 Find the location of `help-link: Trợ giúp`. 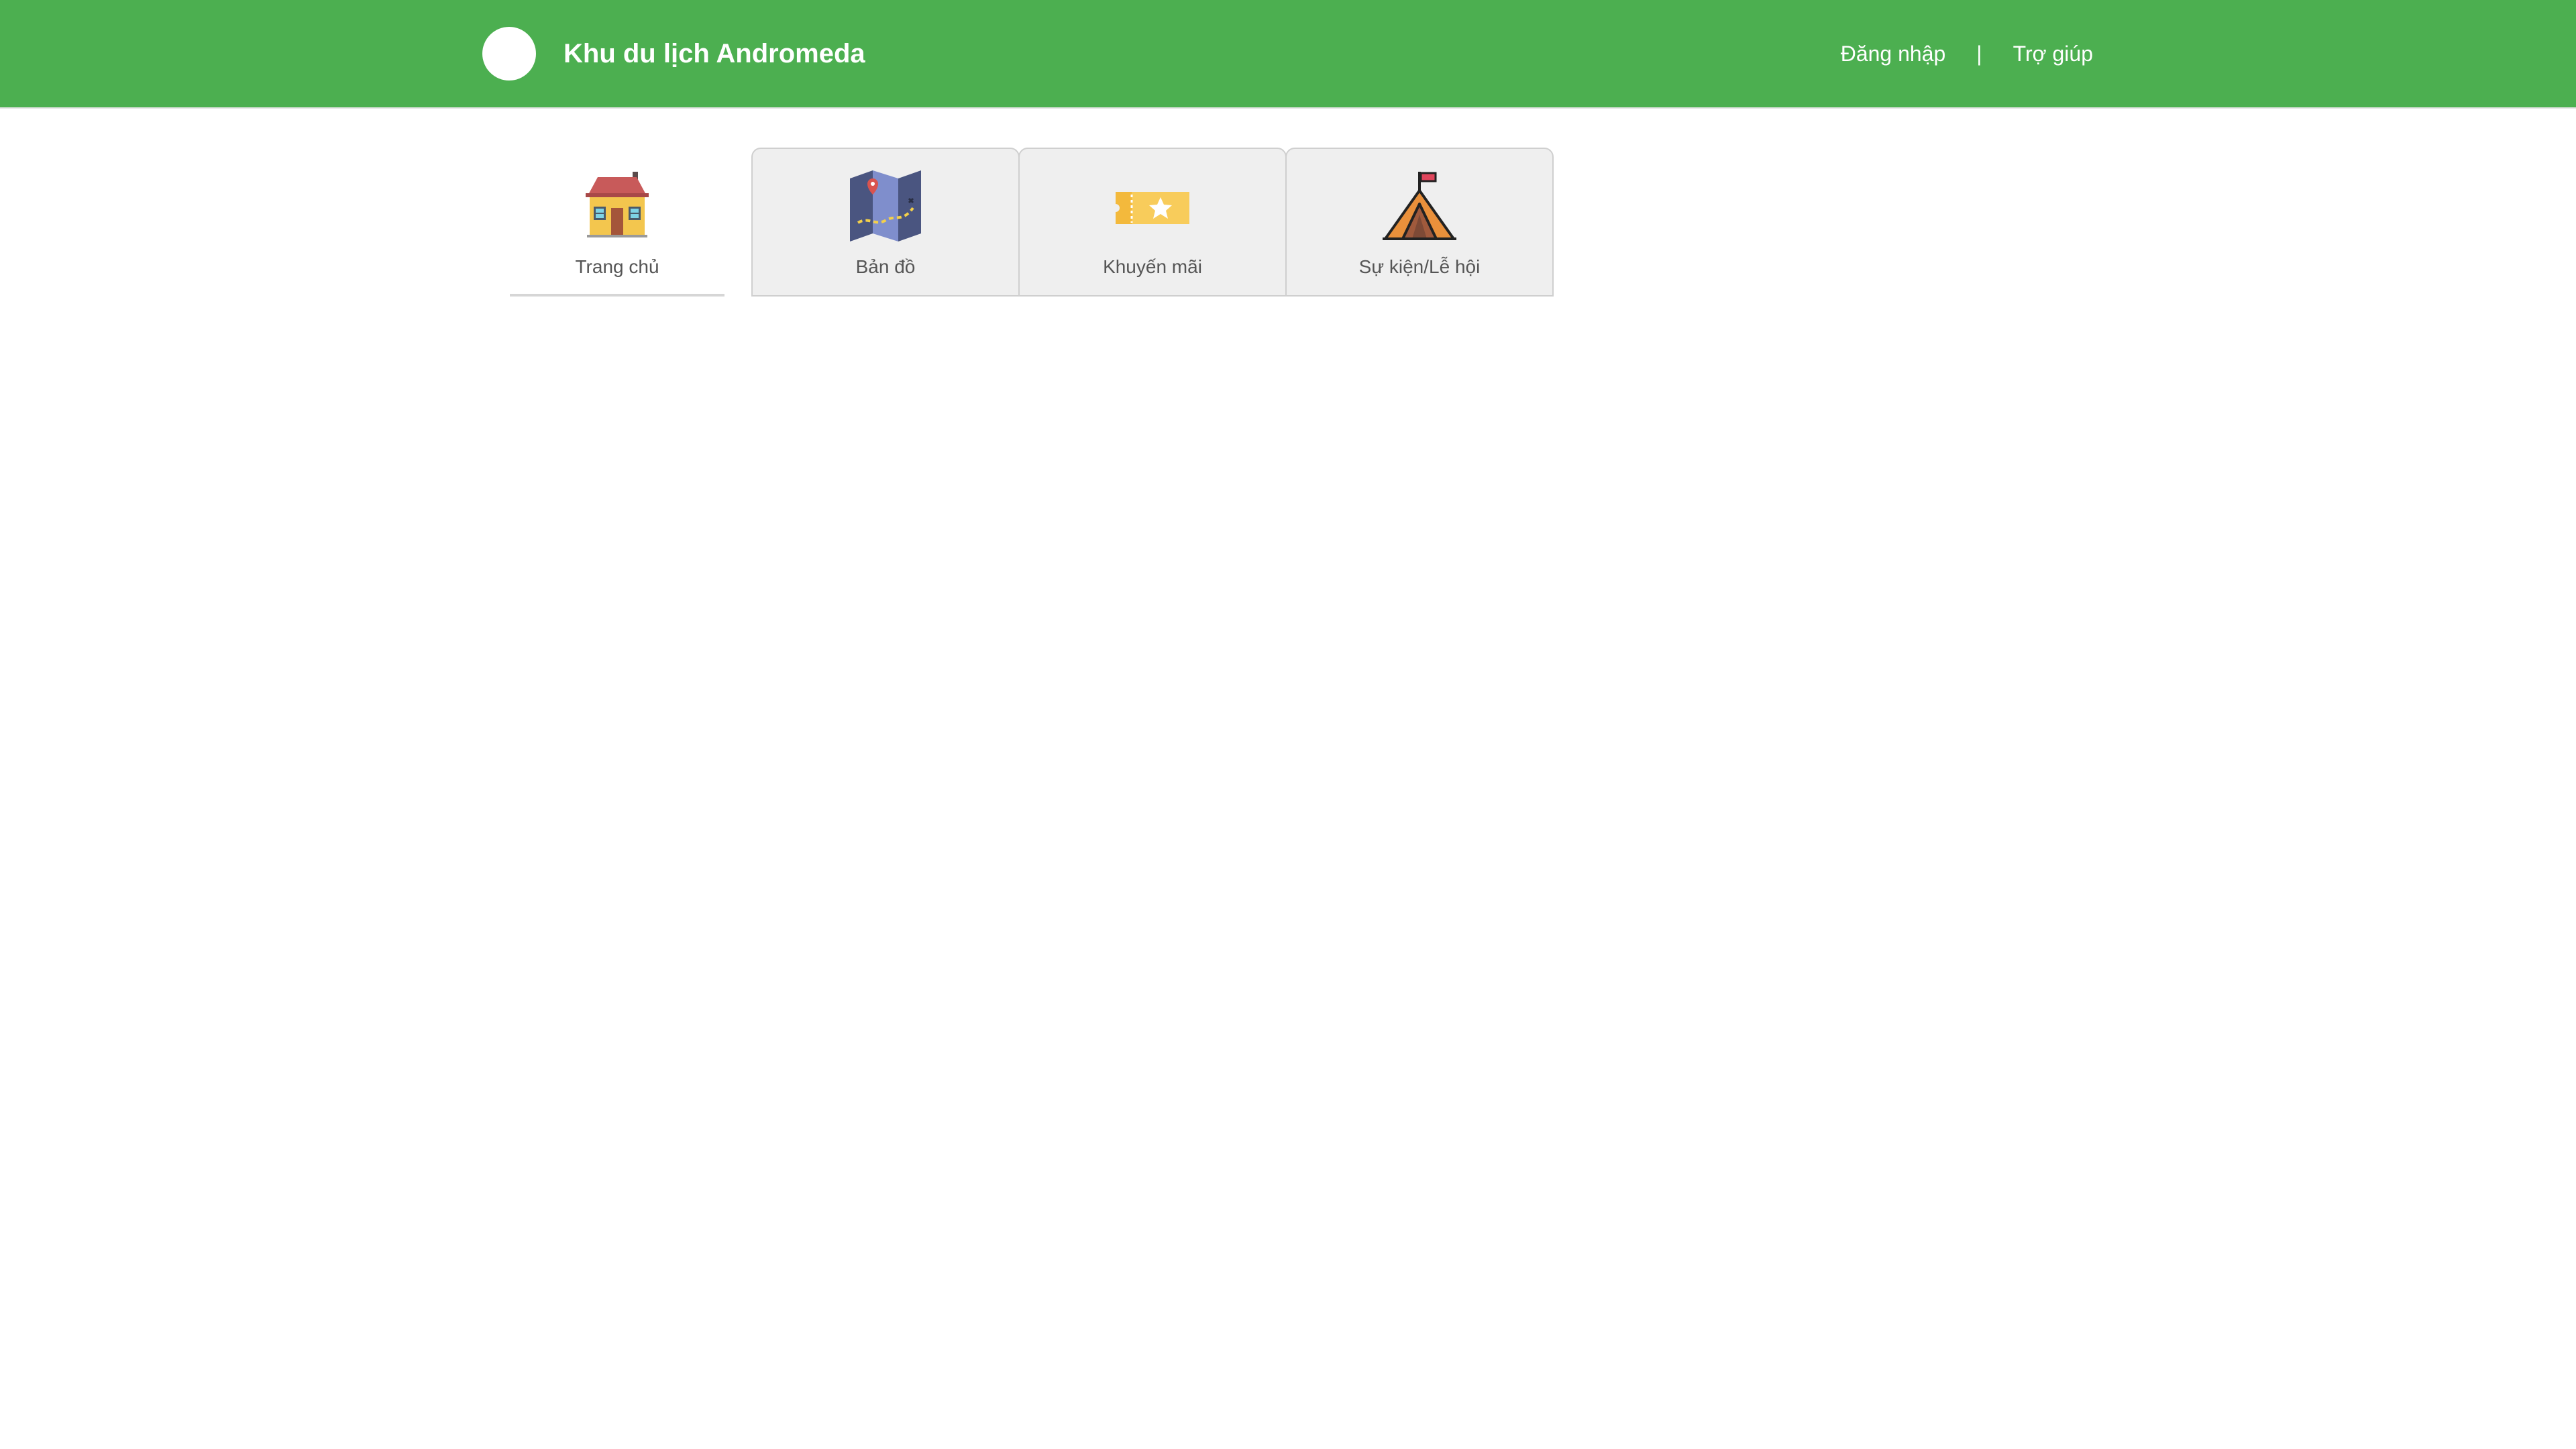

help-link: Trợ giúp is located at coordinates (2053, 54).